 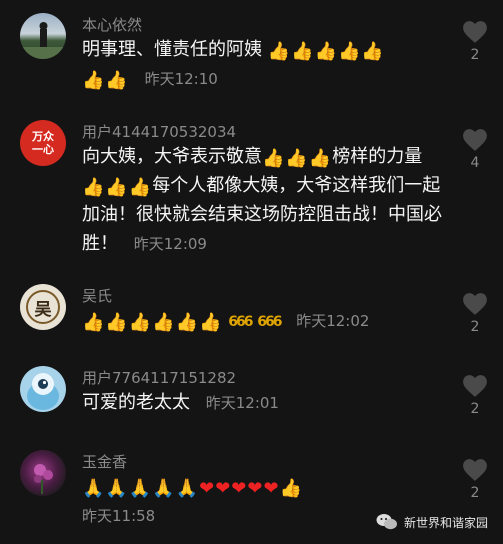 I want to click on username: 玉金香, so click(x=104, y=461).